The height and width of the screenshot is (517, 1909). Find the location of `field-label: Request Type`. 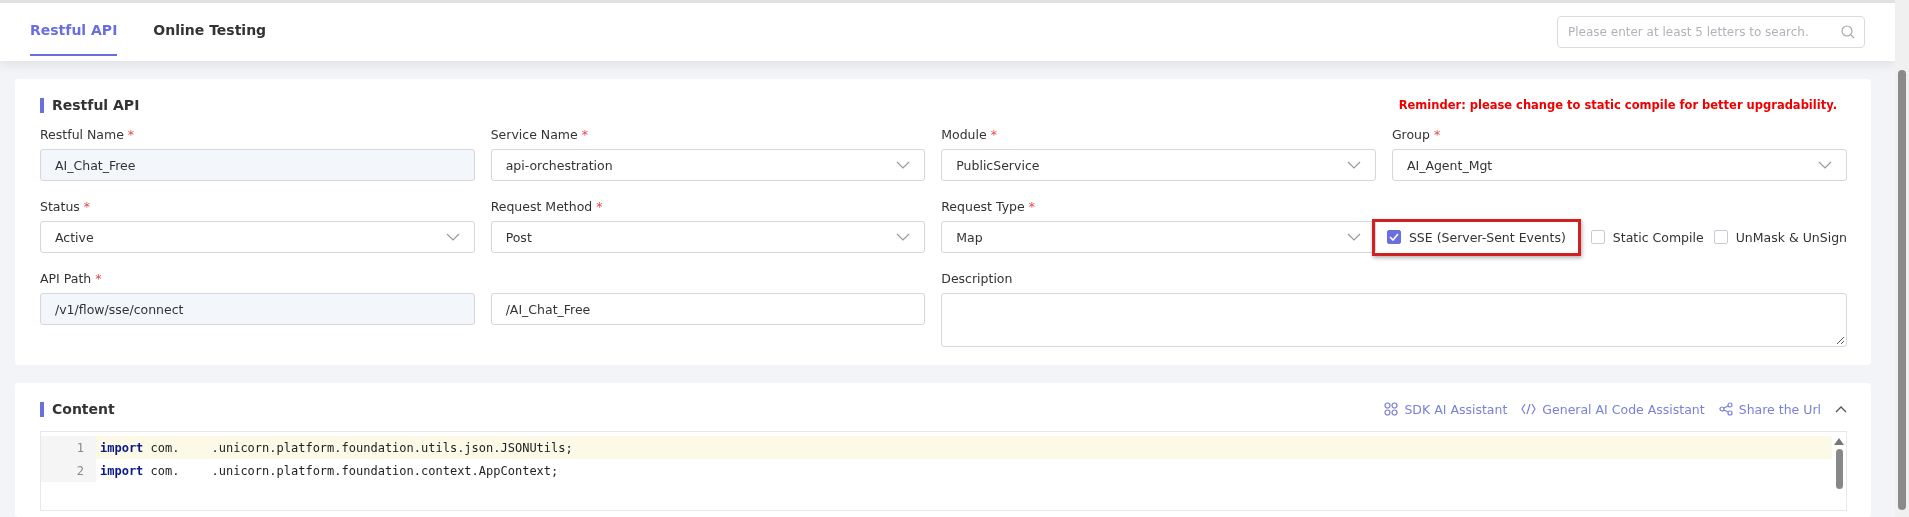

field-label: Request Type is located at coordinates (983, 206).